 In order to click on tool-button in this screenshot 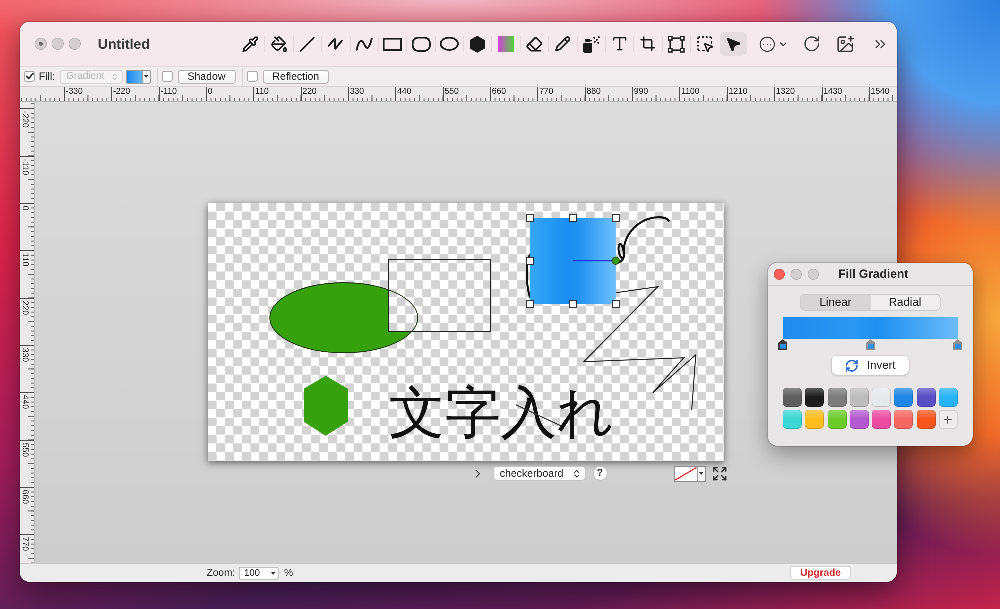, I will do `click(733, 44)`.